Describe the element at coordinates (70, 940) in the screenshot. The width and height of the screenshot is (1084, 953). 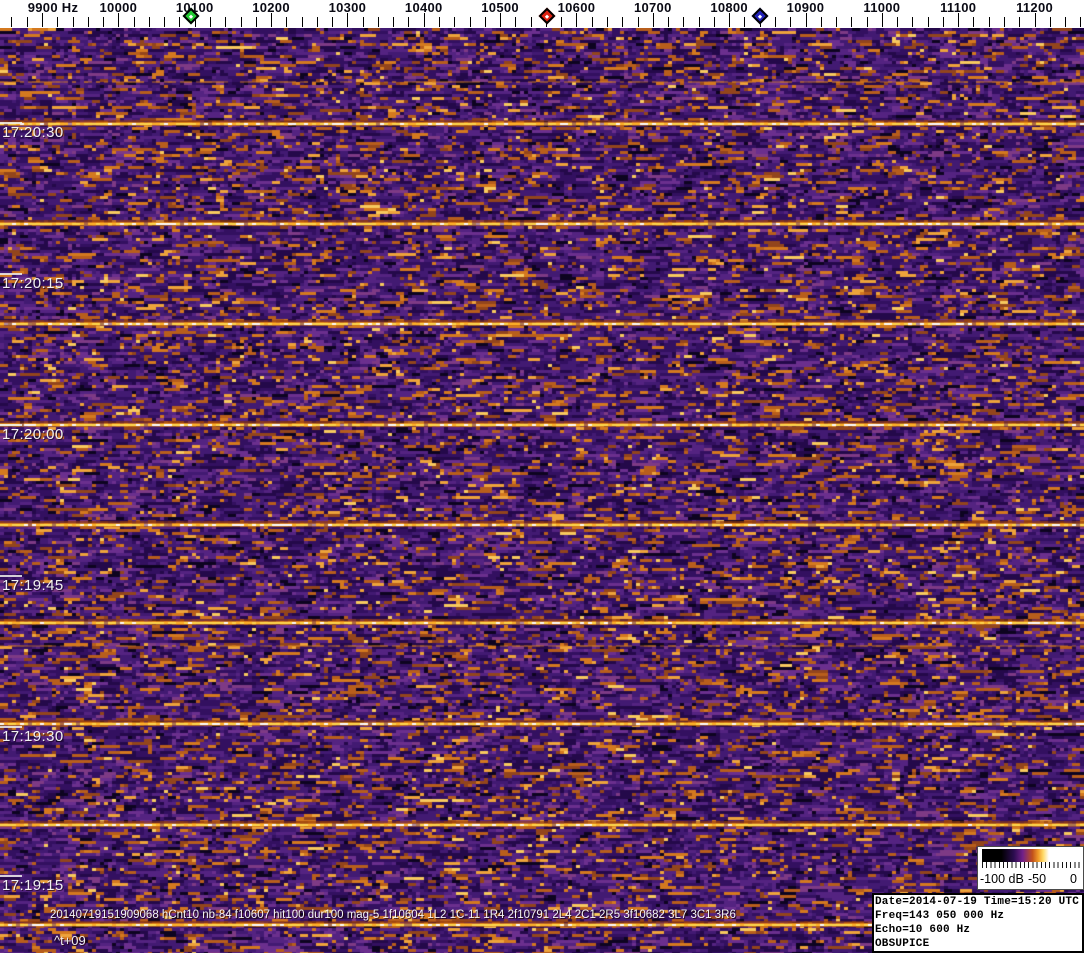
I see `time-offset-label: ^t+09` at that location.